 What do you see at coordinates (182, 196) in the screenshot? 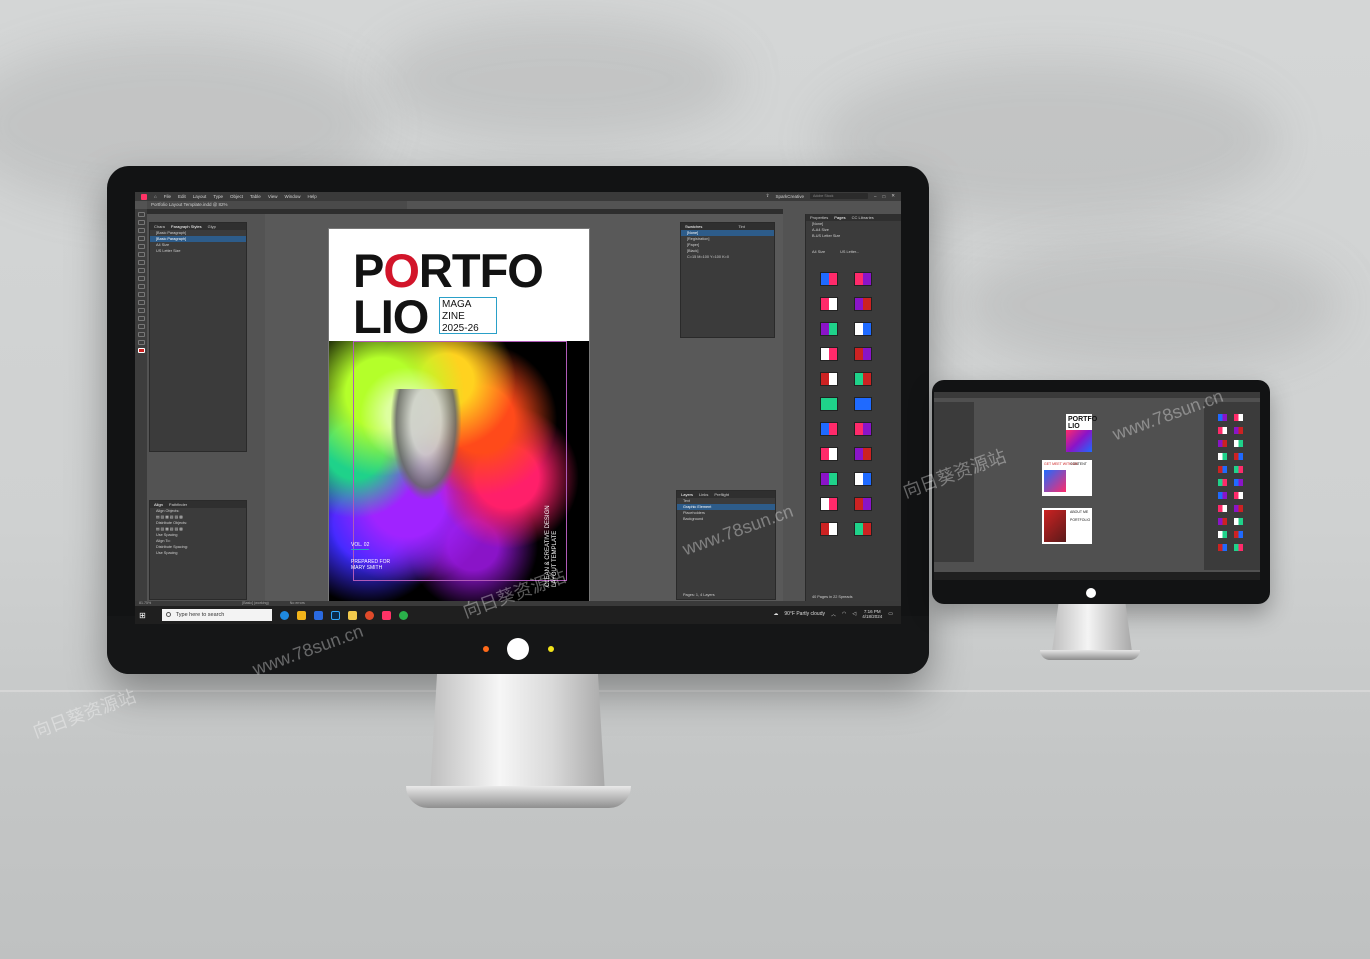
I see `menu-edit: Edit` at bounding box center [182, 196].